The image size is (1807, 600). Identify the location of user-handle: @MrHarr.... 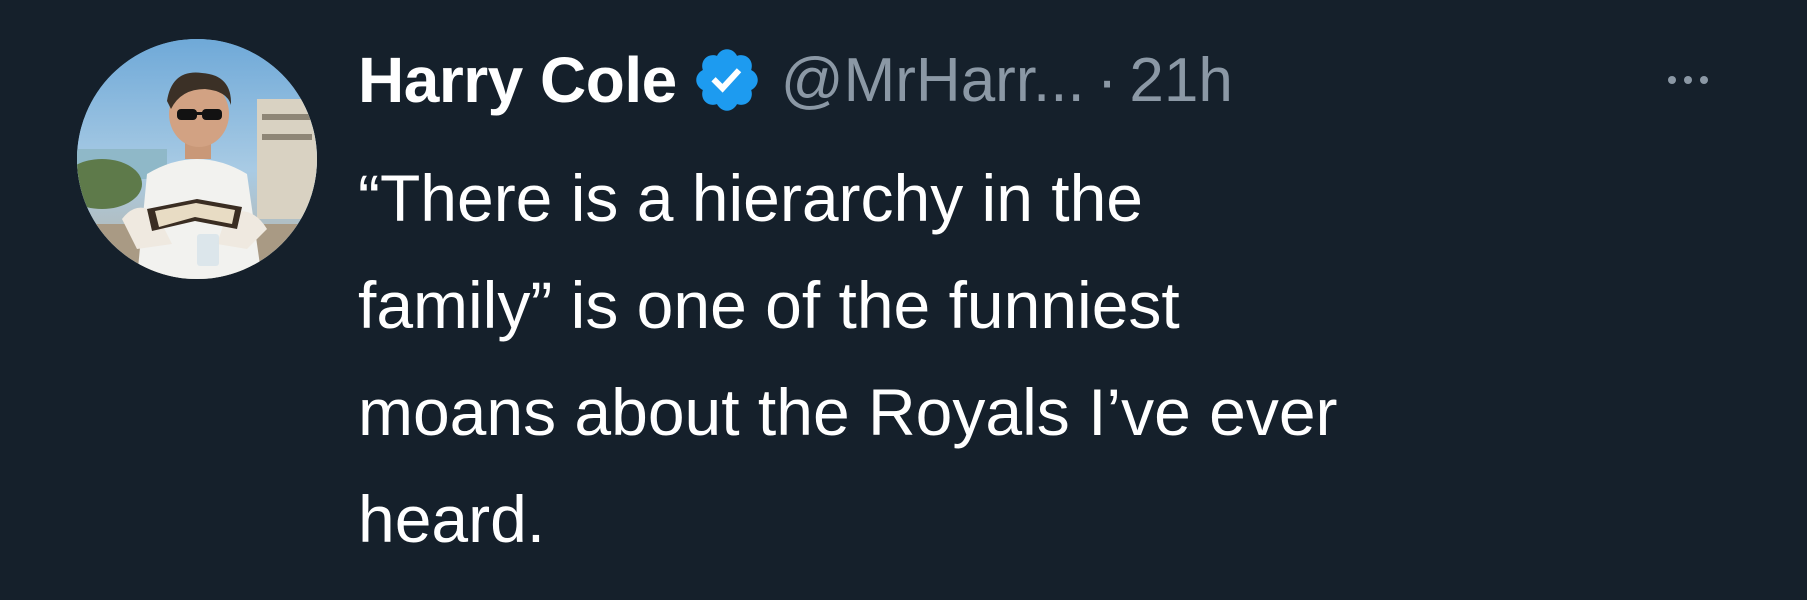
(933, 80).